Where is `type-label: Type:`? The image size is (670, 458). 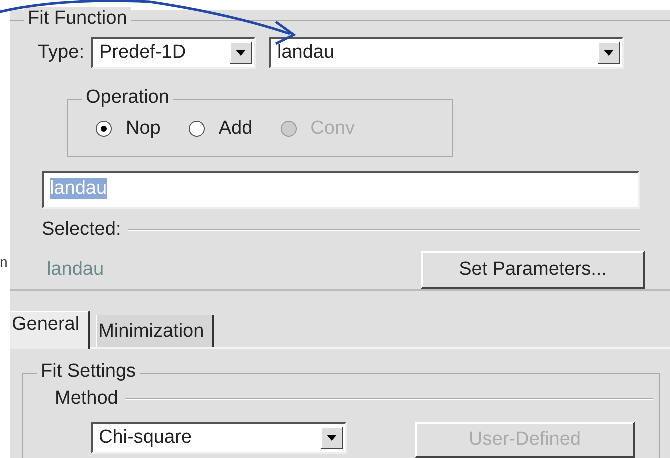
type-label: Type: is located at coordinates (61, 53).